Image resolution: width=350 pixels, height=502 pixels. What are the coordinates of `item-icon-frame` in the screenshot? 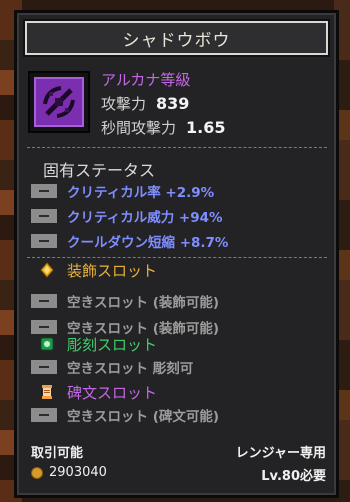 It's located at (59, 102).